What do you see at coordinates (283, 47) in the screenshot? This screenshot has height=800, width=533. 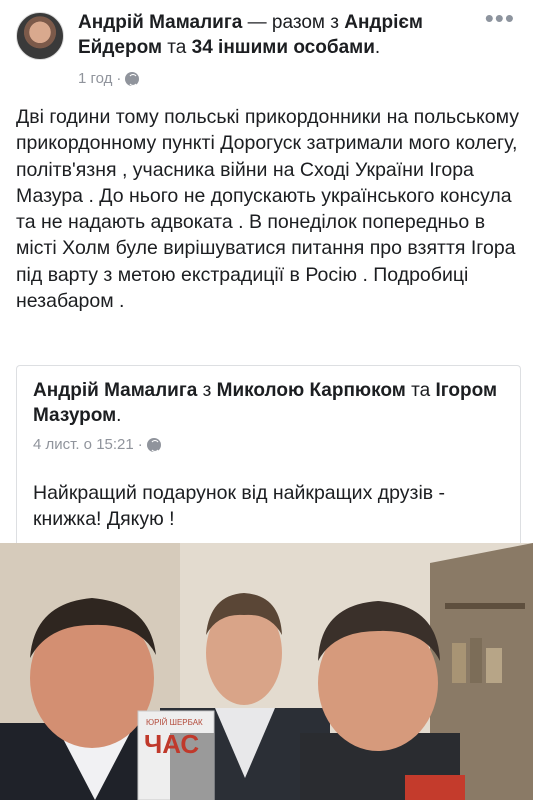 I see `others-link: 34 іншими особами` at bounding box center [283, 47].